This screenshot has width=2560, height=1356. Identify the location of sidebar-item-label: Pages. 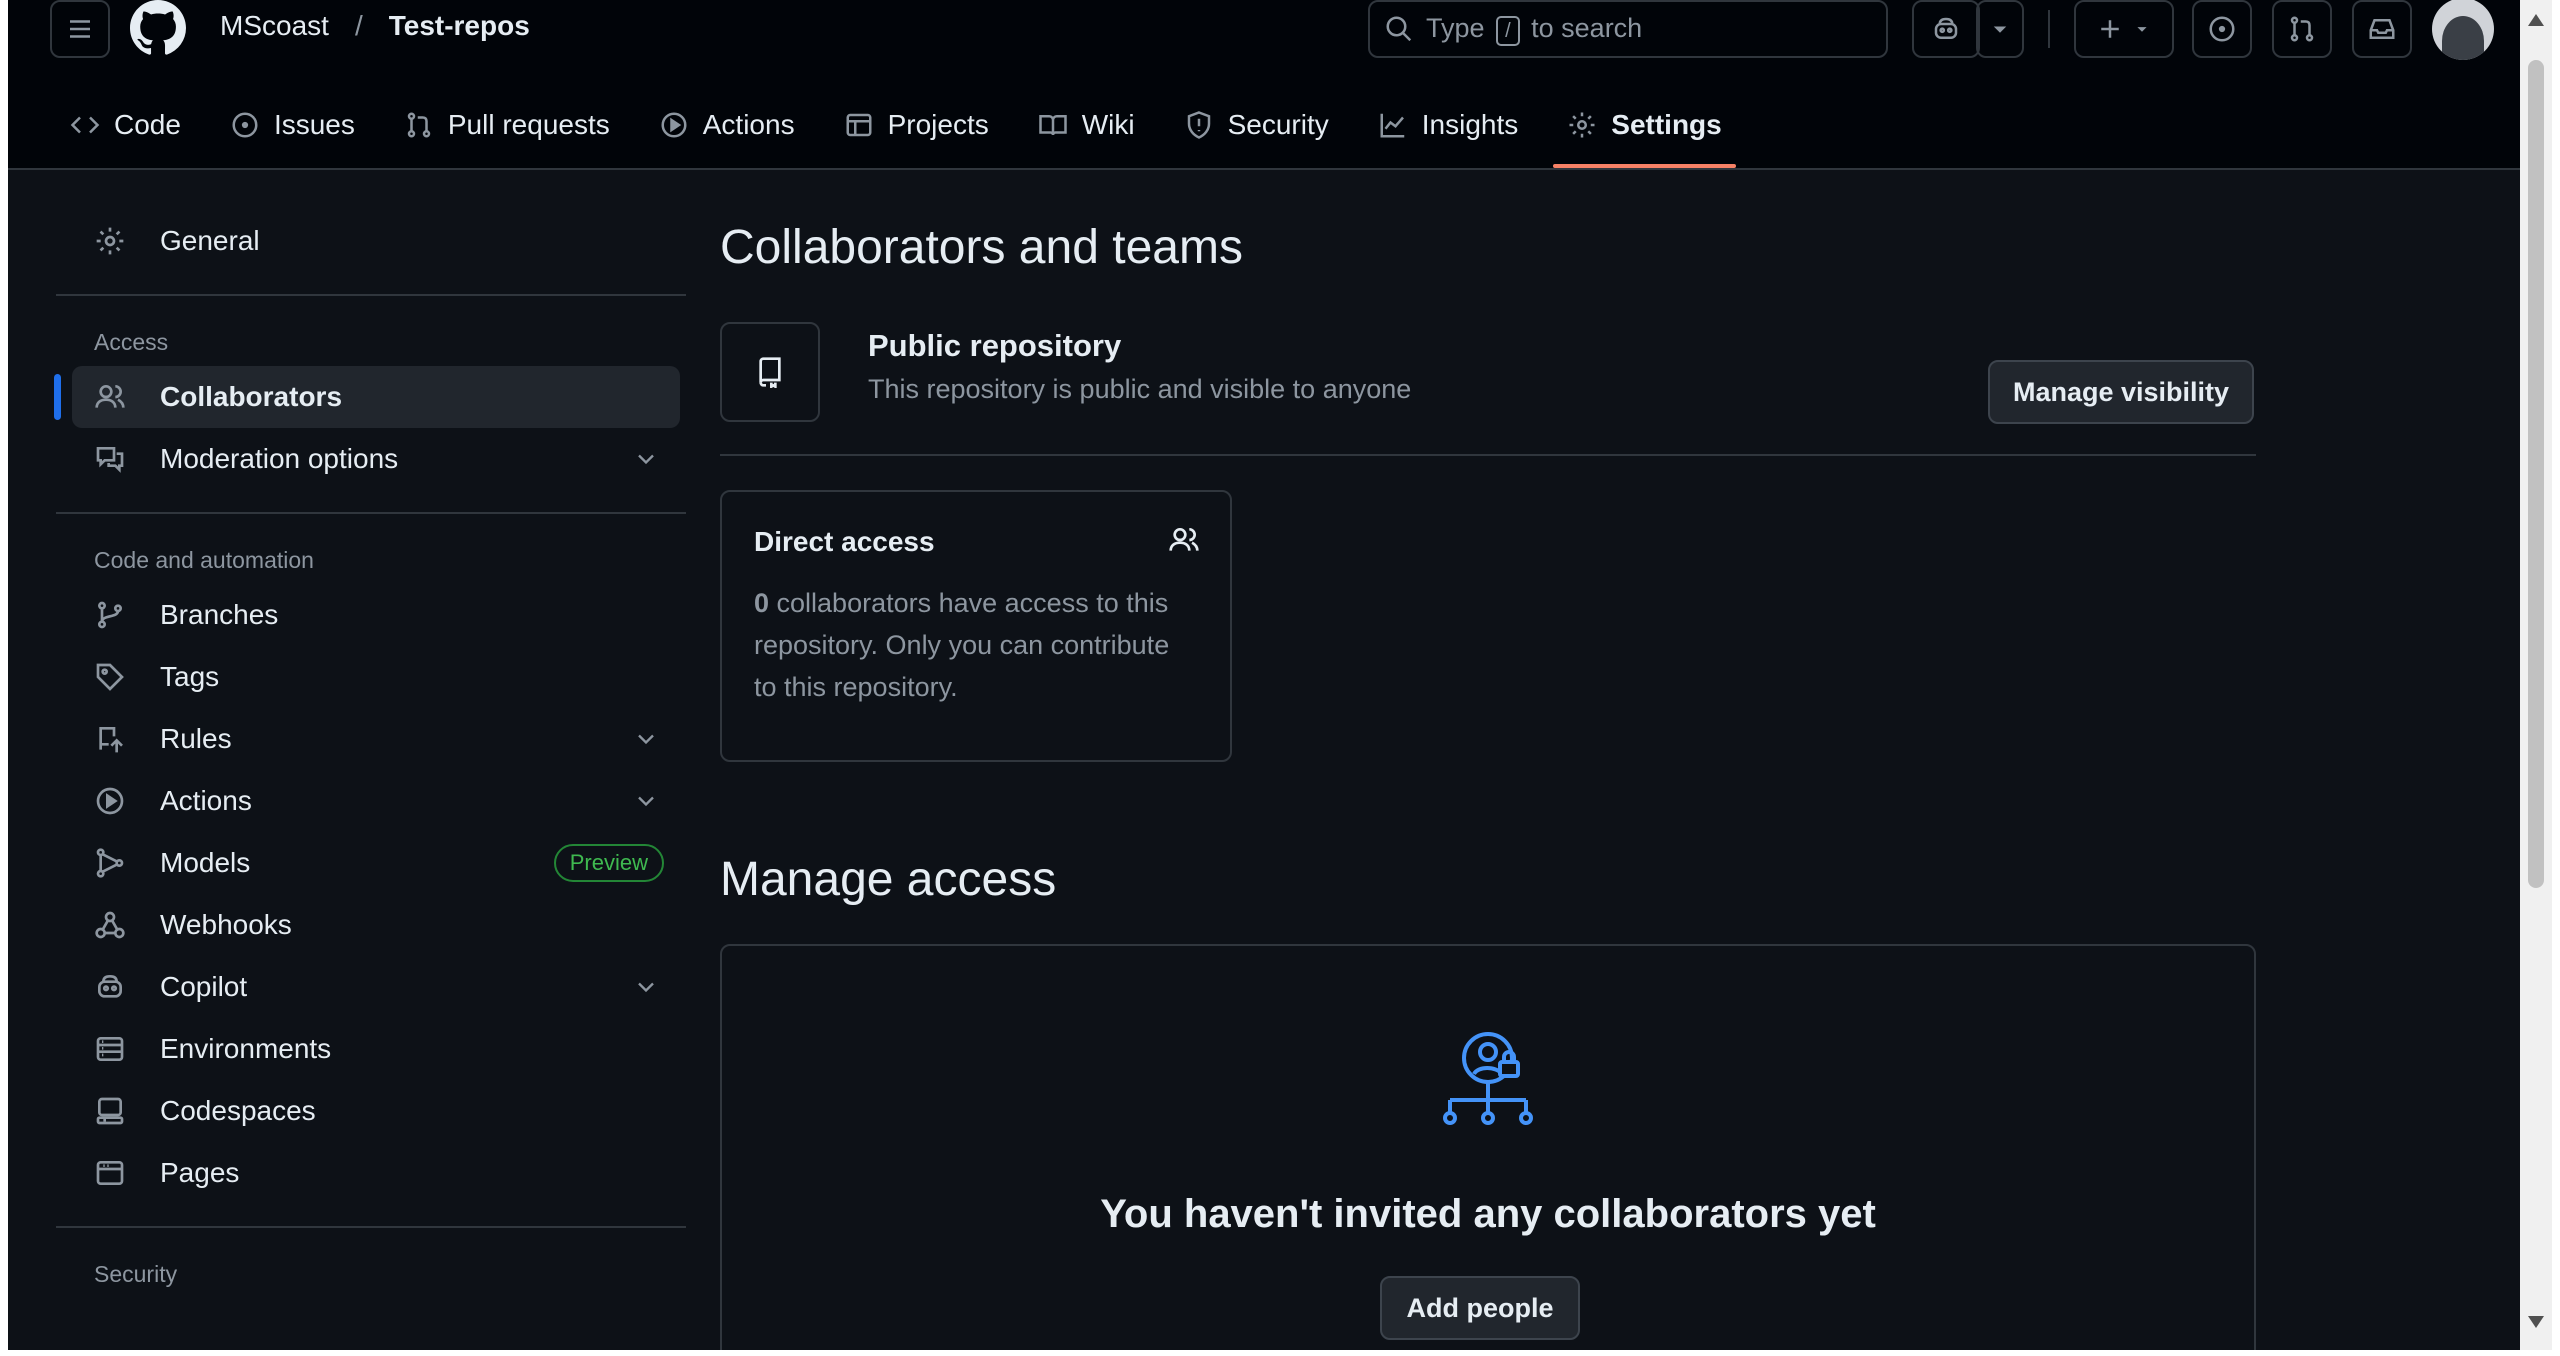
(200, 1172).